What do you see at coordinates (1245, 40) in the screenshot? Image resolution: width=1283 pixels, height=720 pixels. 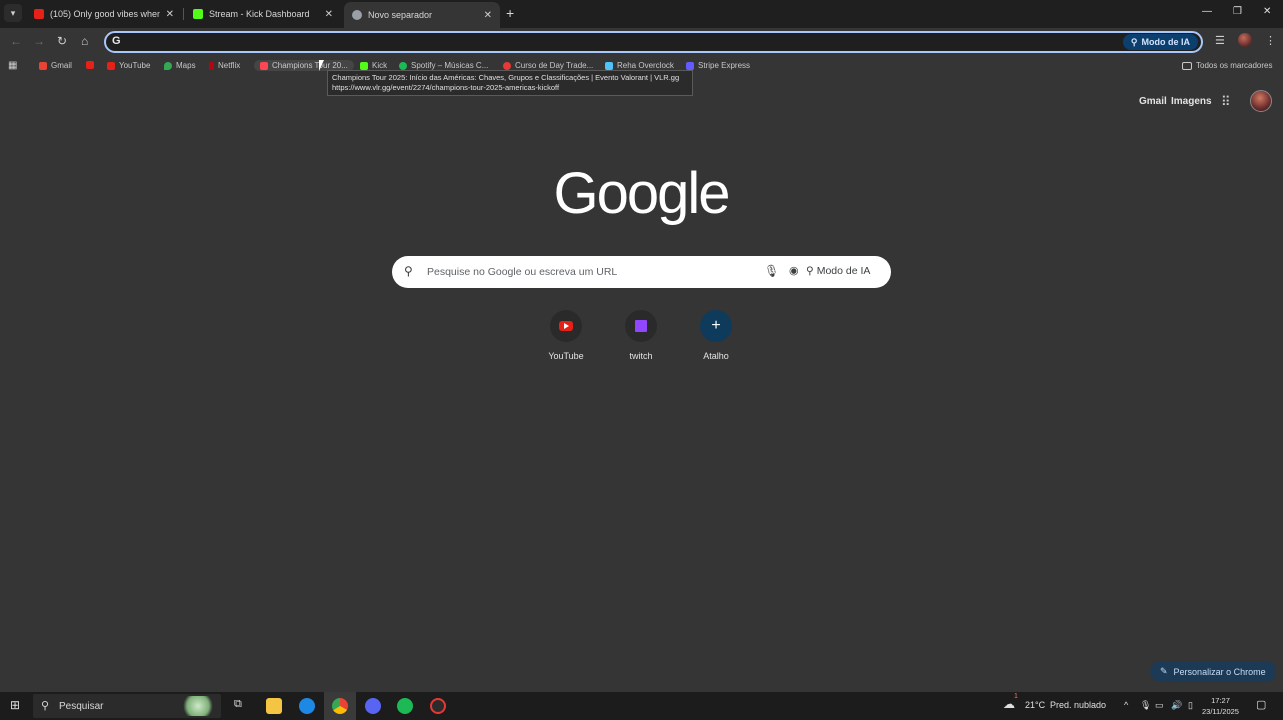 I see `profile-avatar` at bounding box center [1245, 40].